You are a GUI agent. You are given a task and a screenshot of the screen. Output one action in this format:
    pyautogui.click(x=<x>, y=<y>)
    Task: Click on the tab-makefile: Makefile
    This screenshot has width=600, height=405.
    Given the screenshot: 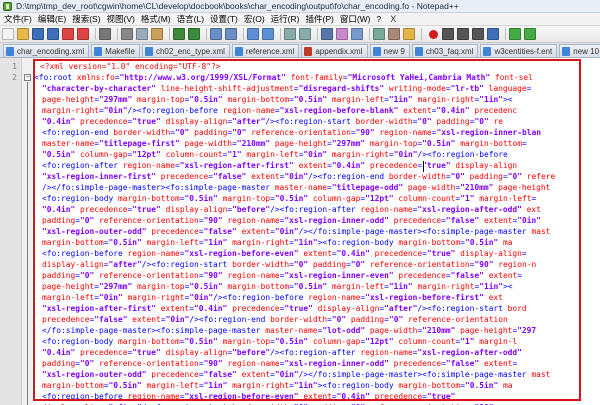 What is the action you would take?
    pyautogui.click(x=115, y=50)
    